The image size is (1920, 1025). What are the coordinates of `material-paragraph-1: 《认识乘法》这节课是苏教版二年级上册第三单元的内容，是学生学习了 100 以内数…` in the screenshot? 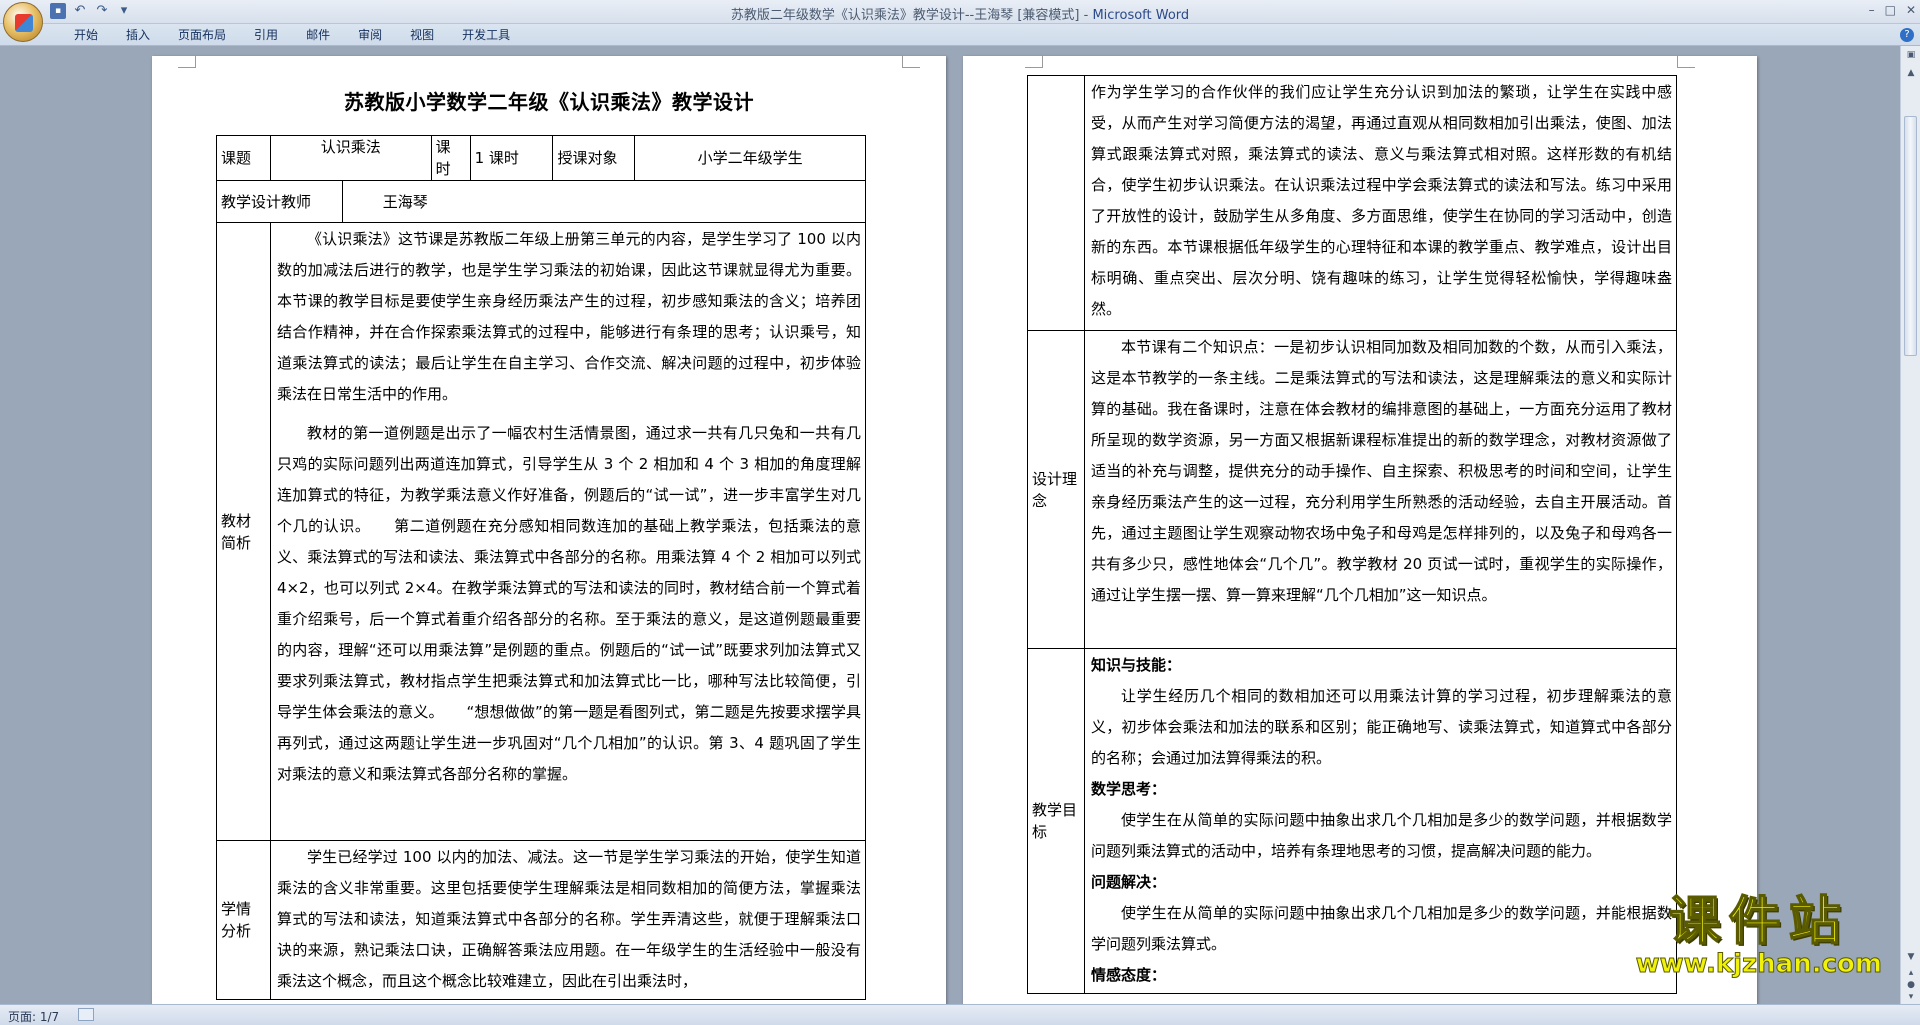 It's located at (568, 316).